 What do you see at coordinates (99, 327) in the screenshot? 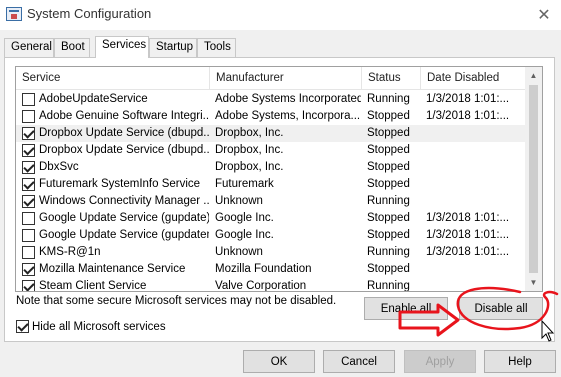
I see `hide-microsoft-label: Hide all Microsoft services` at bounding box center [99, 327].